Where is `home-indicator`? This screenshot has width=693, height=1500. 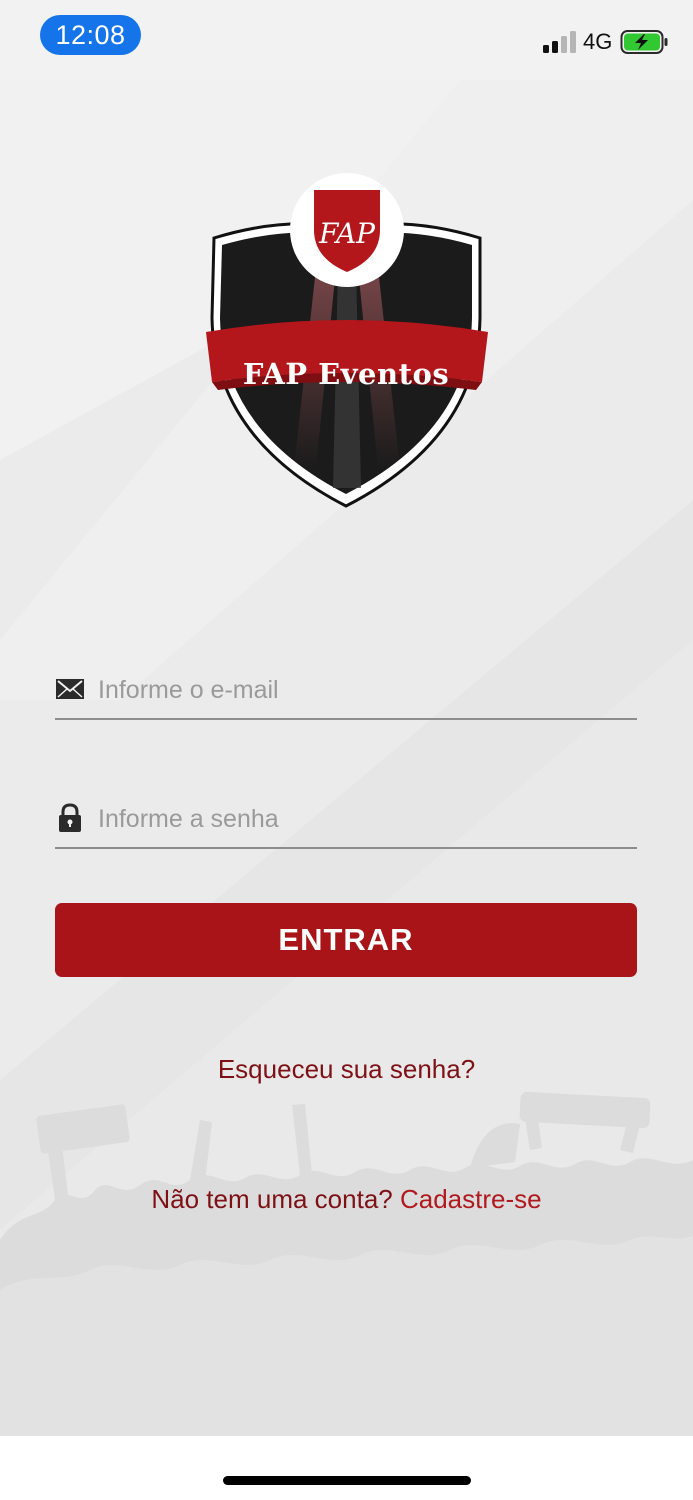
home-indicator is located at coordinates (347, 1480).